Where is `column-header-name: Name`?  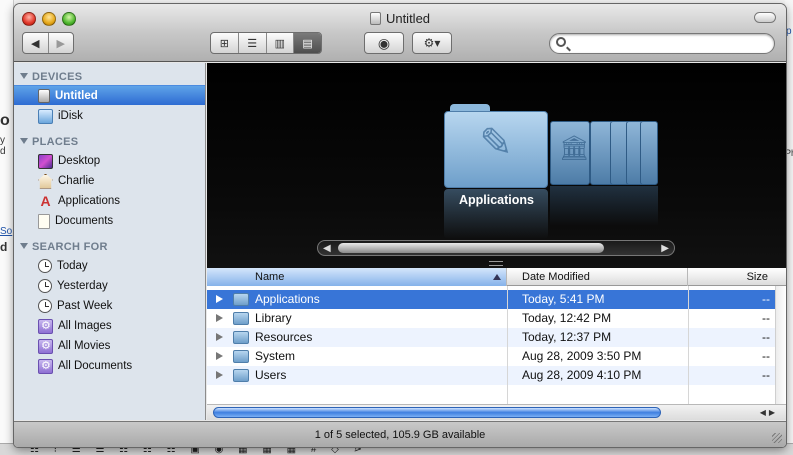 column-header-name: Name is located at coordinates (357, 277).